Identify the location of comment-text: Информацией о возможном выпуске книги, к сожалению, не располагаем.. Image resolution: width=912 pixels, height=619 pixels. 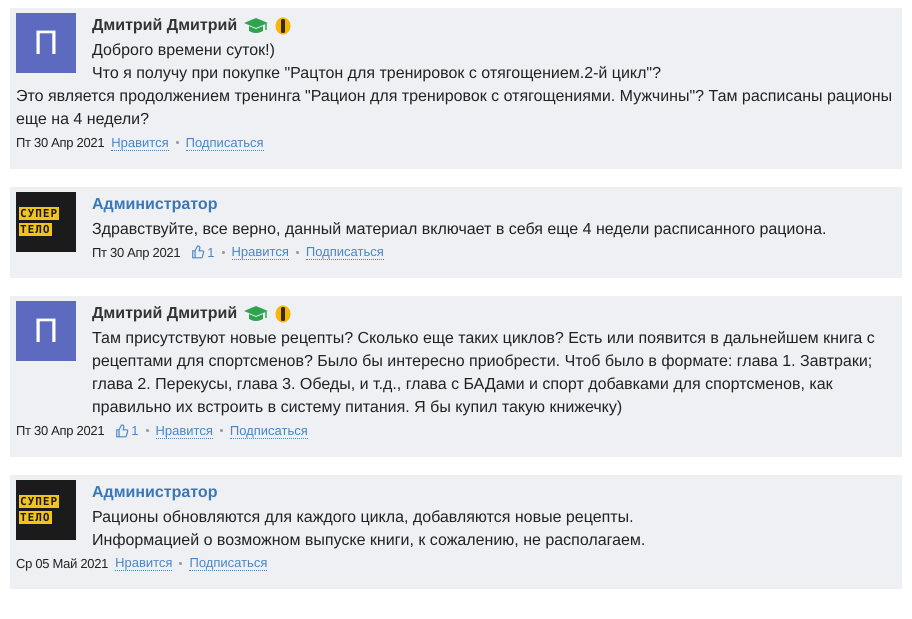
(369, 540).